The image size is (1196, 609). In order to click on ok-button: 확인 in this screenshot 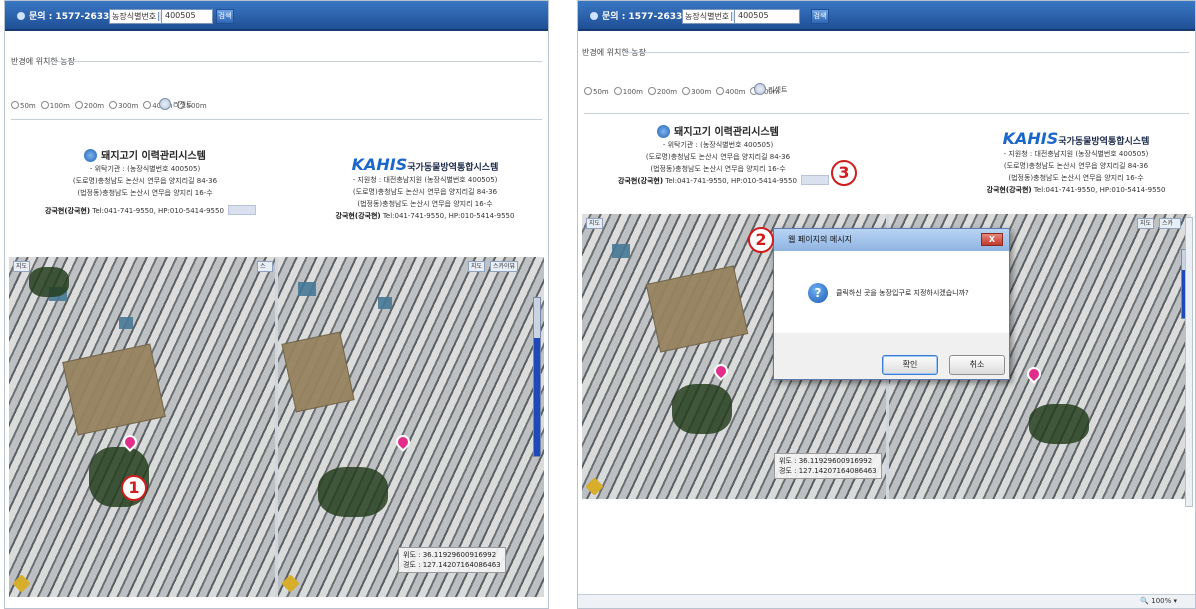, I will do `click(910, 365)`.